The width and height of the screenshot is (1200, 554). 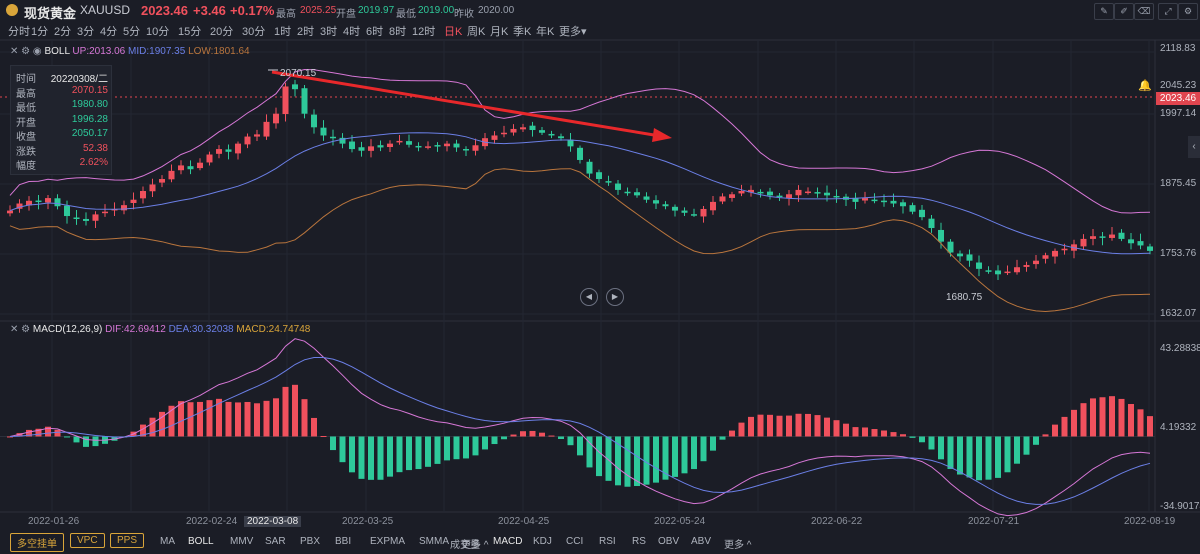 I want to click on bottom-toggle-button: VPC, so click(x=87, y=540).